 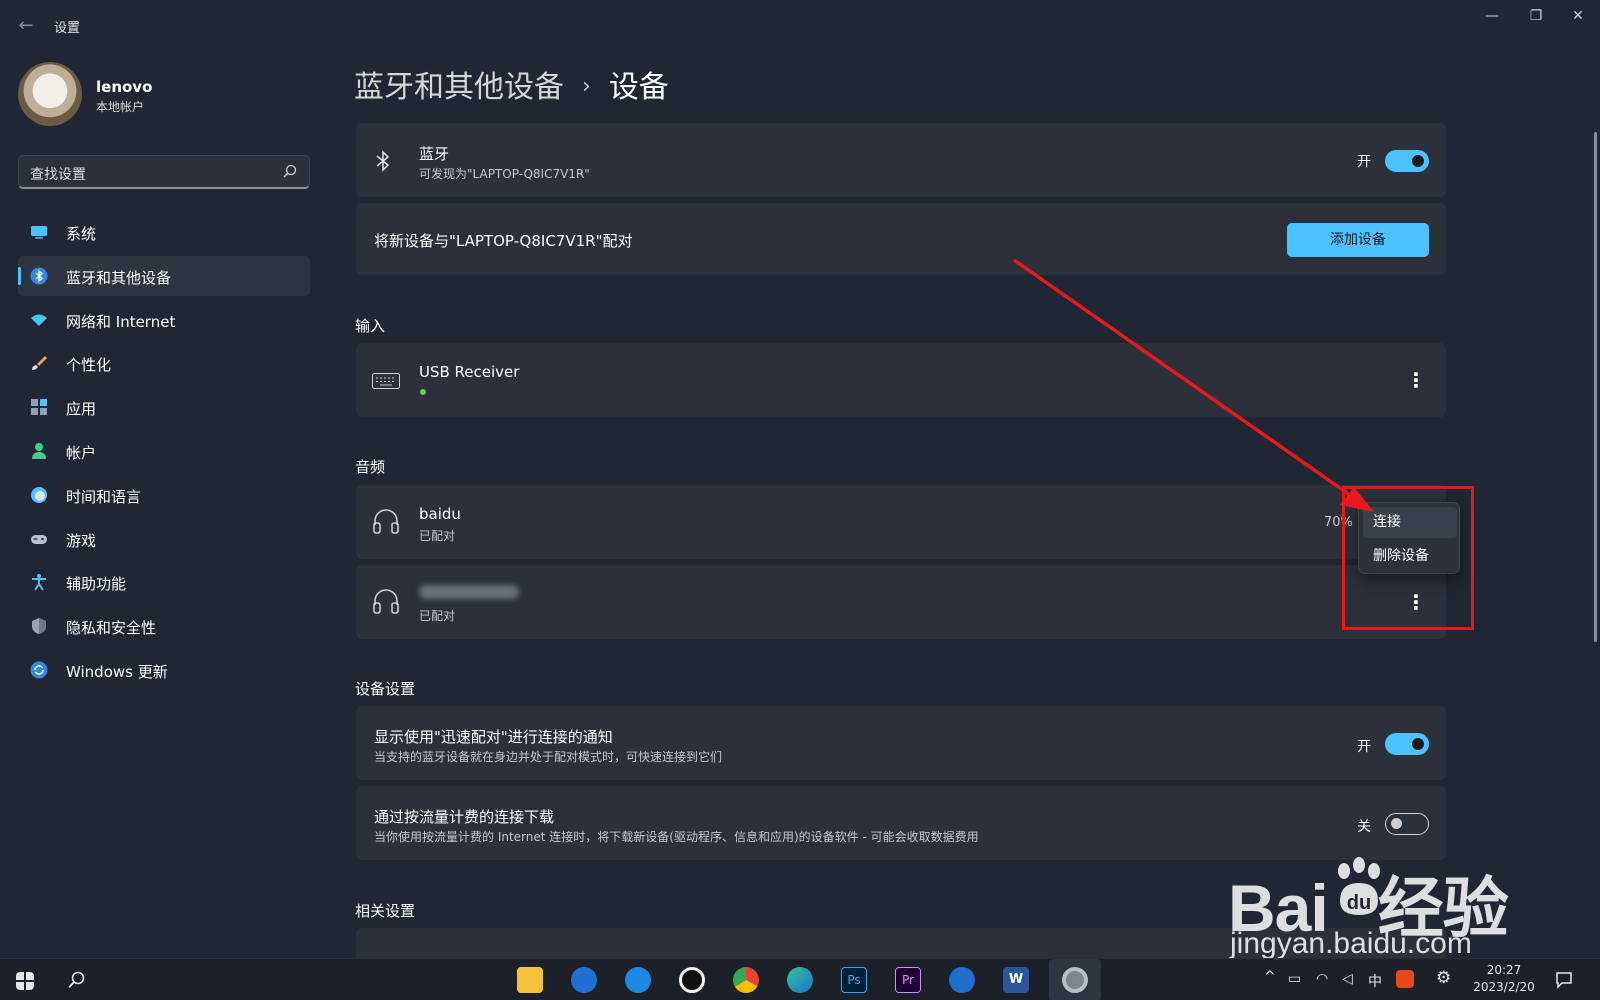 What do you see at coordinates (120, 107) in the screenshot?
I see `account-type: 本地帐户` at bounding box center [120, 107].